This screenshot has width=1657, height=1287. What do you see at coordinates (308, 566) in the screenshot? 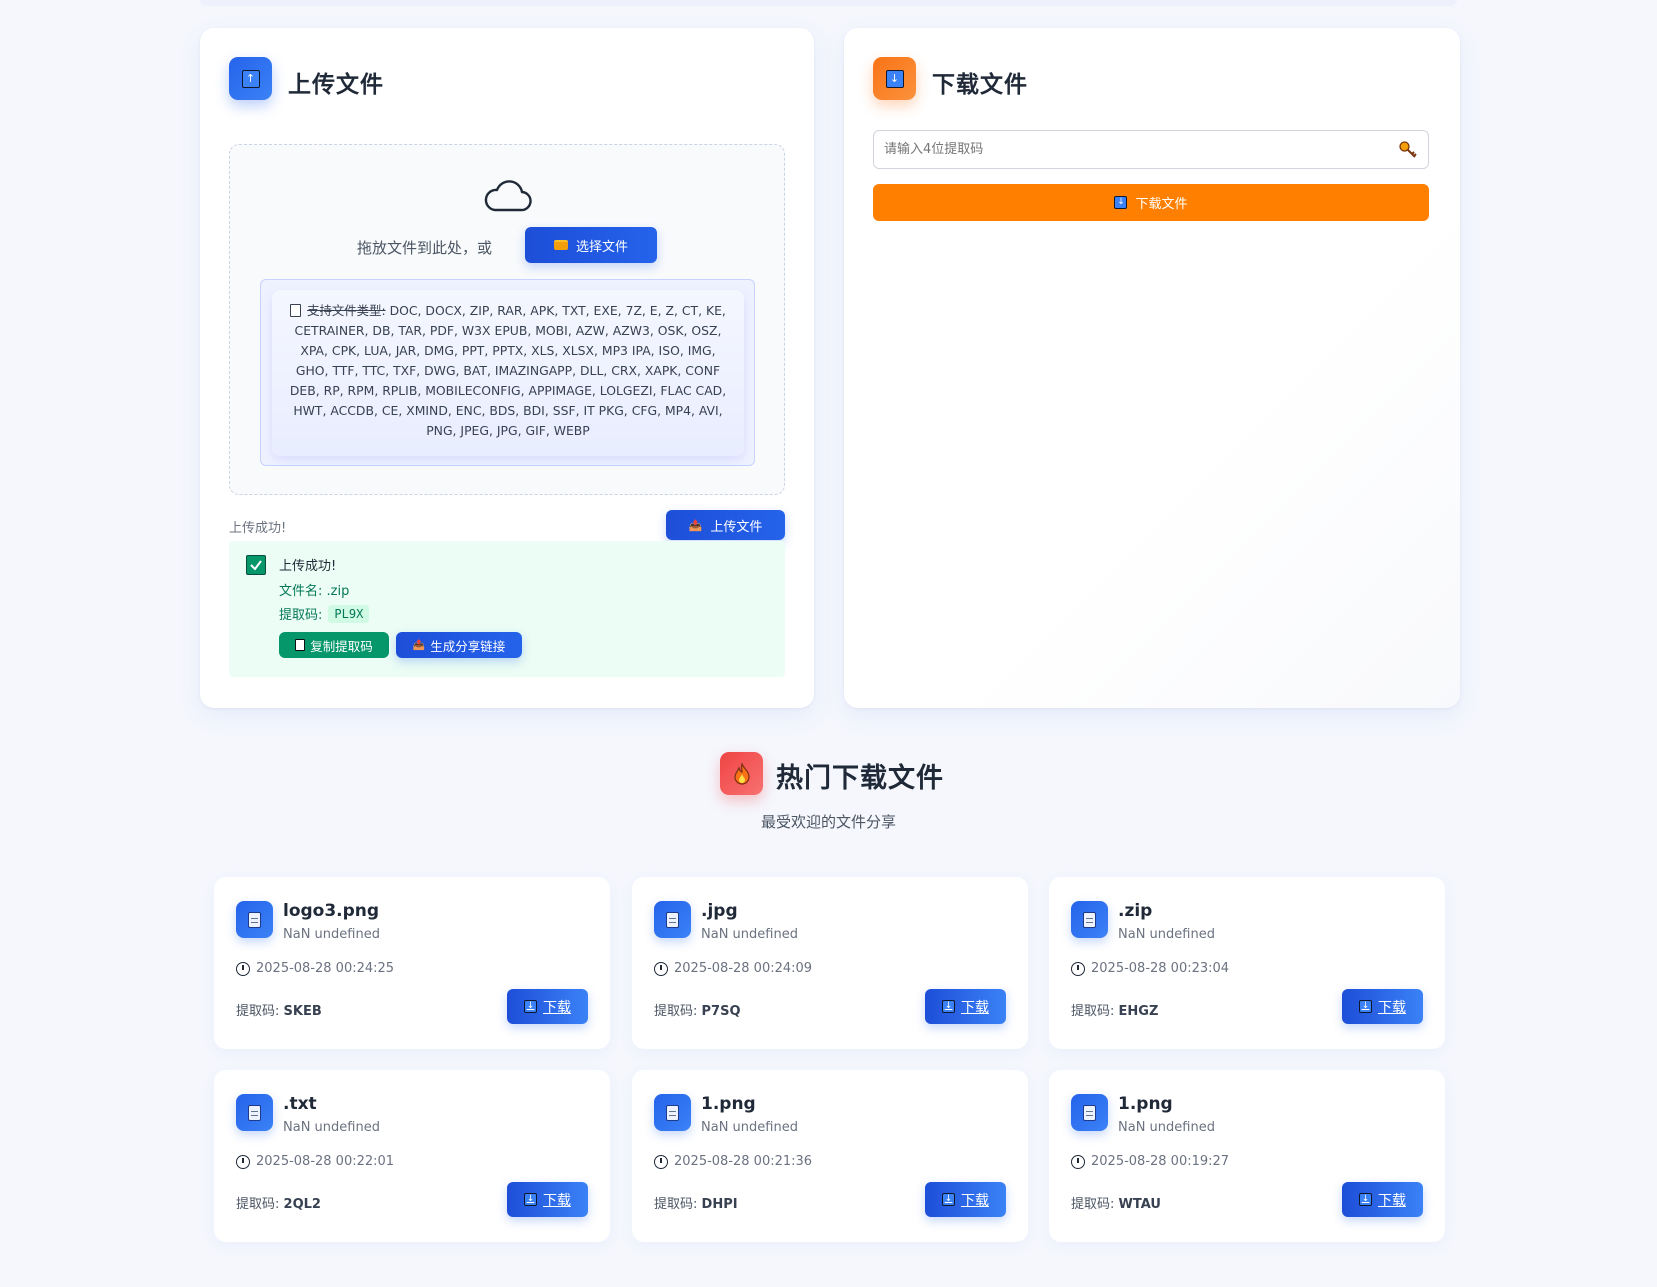
I see `result-title: 上传成功!` at bounding box center [308, 566].